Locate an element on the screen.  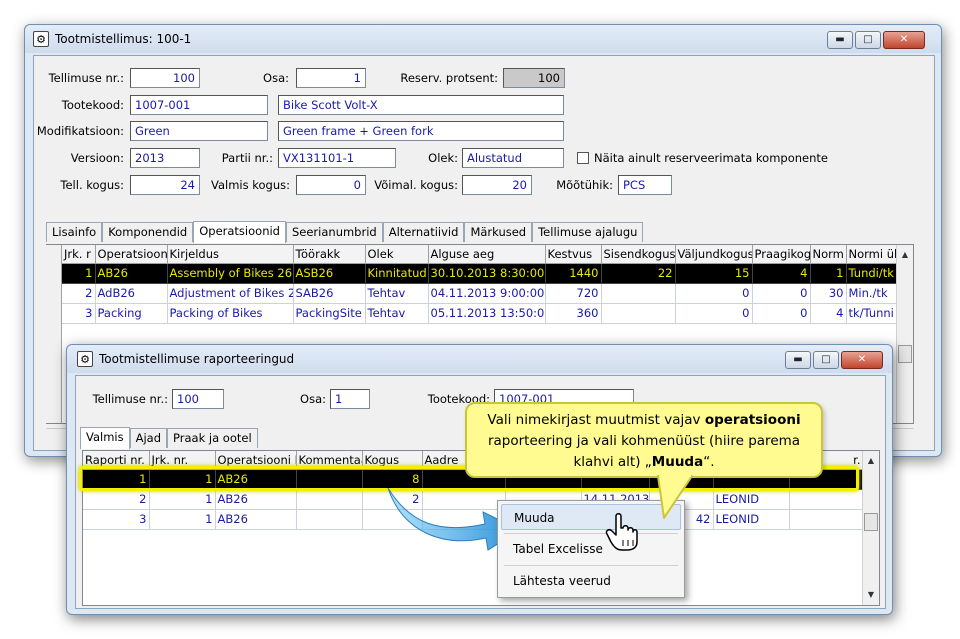
report-window-title: Tootmistellimuse raporteeringud is located at coordinates (197, 359).